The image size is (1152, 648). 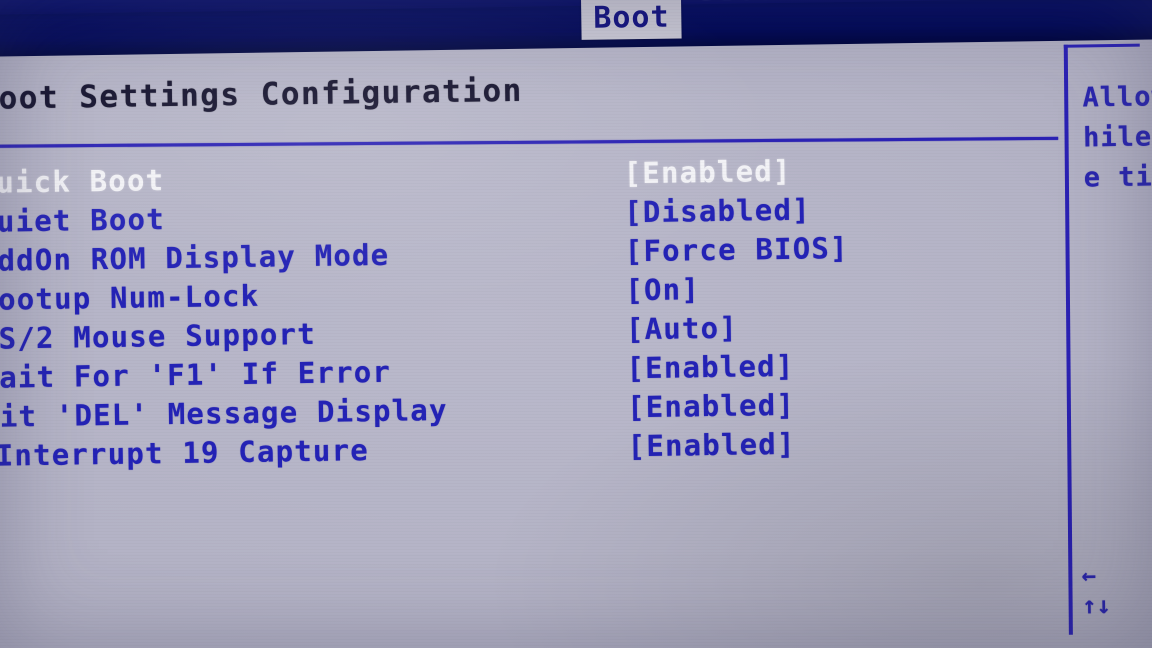 What do you see at coordinates (158, 336) in the screenshot?
I see `setting-label: PS/2 Mouse Support` at bounding box center [158, 336].